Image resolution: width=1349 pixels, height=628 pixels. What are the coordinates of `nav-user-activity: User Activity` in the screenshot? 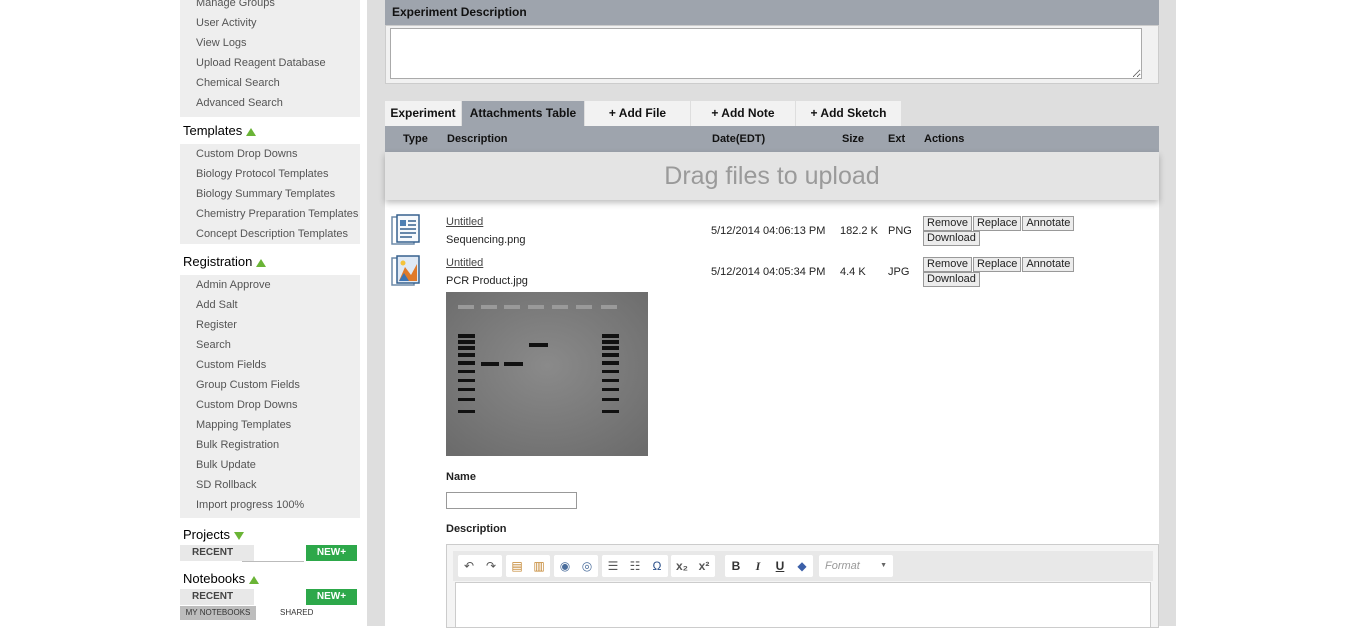 It's located at (278, 23).